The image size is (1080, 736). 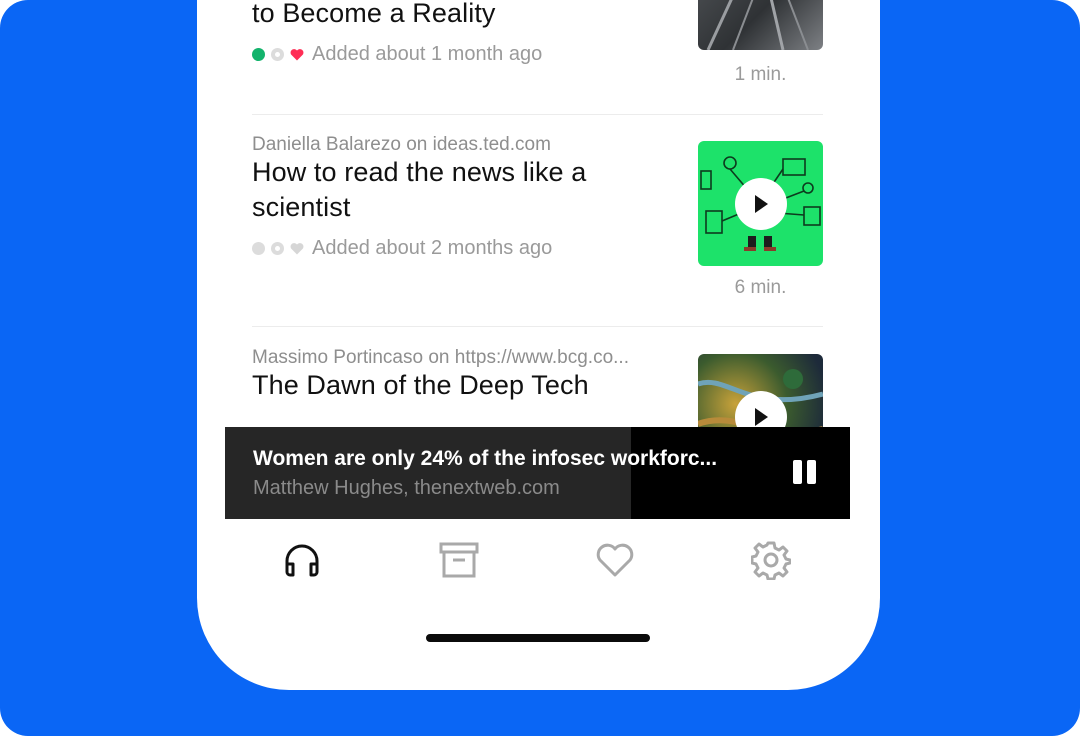 I want to click on play-button, so click(x=761, y=204).